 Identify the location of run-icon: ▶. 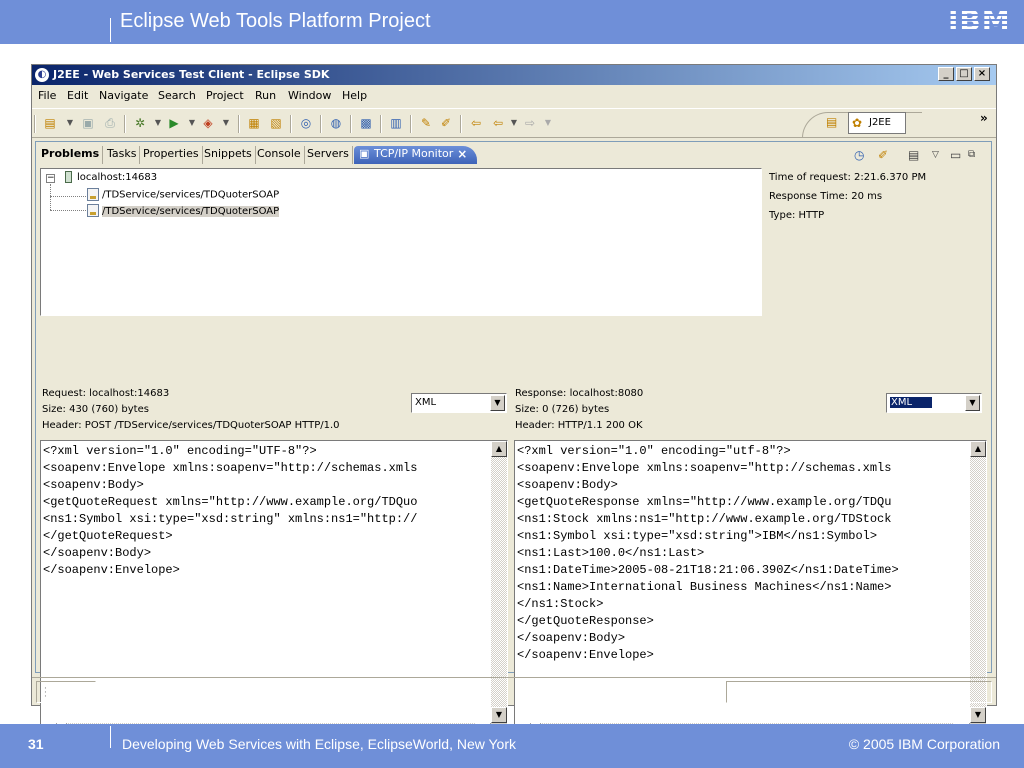
(174, 123).